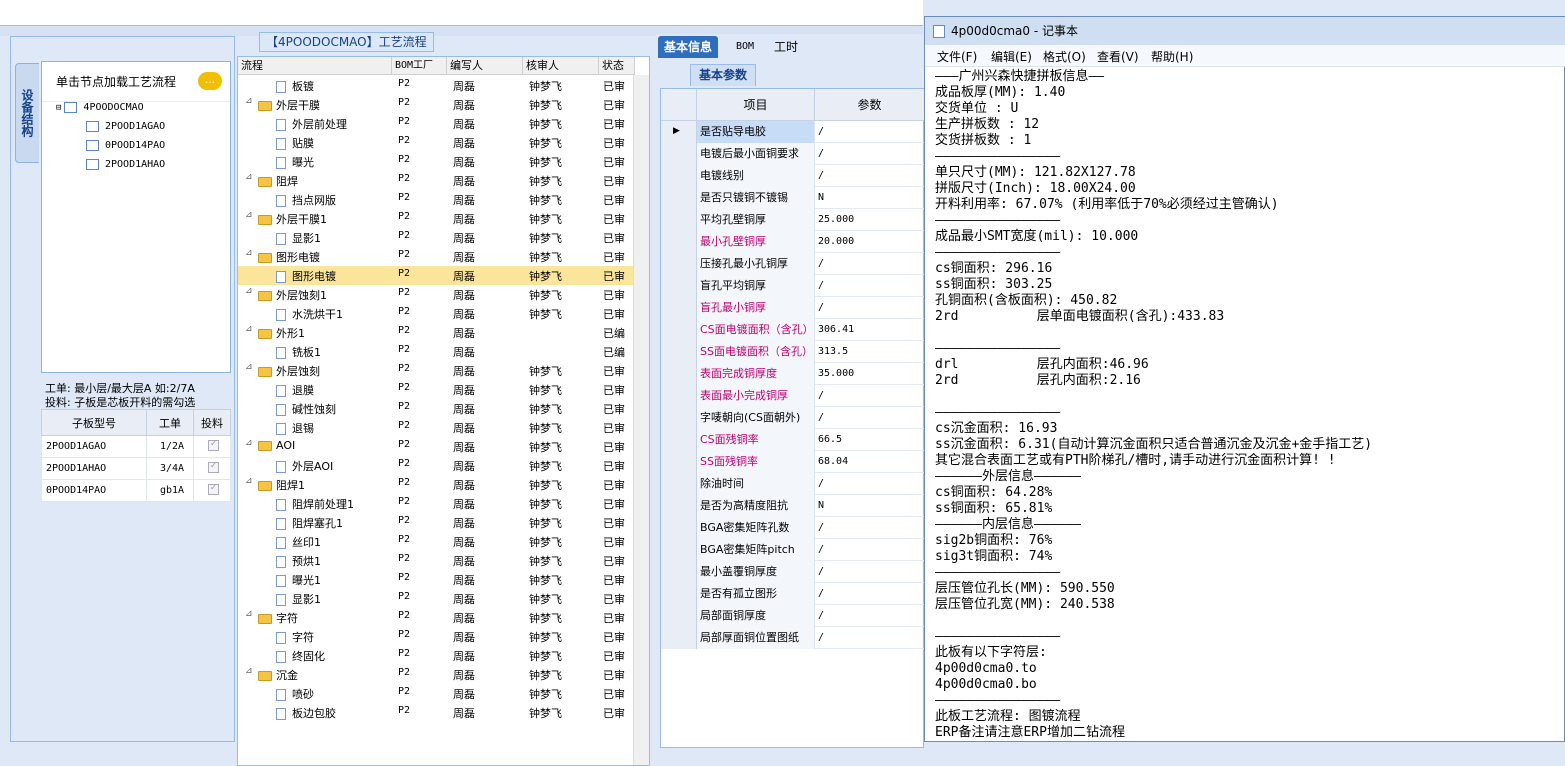 This screenshot has width=1565, height=766. What do you see at coordinates (436, 712) in the screenshot?
I see `process-row: 板边包胶 P2 周磊 钟梦飞 已审` at bounding box center [436, 712].